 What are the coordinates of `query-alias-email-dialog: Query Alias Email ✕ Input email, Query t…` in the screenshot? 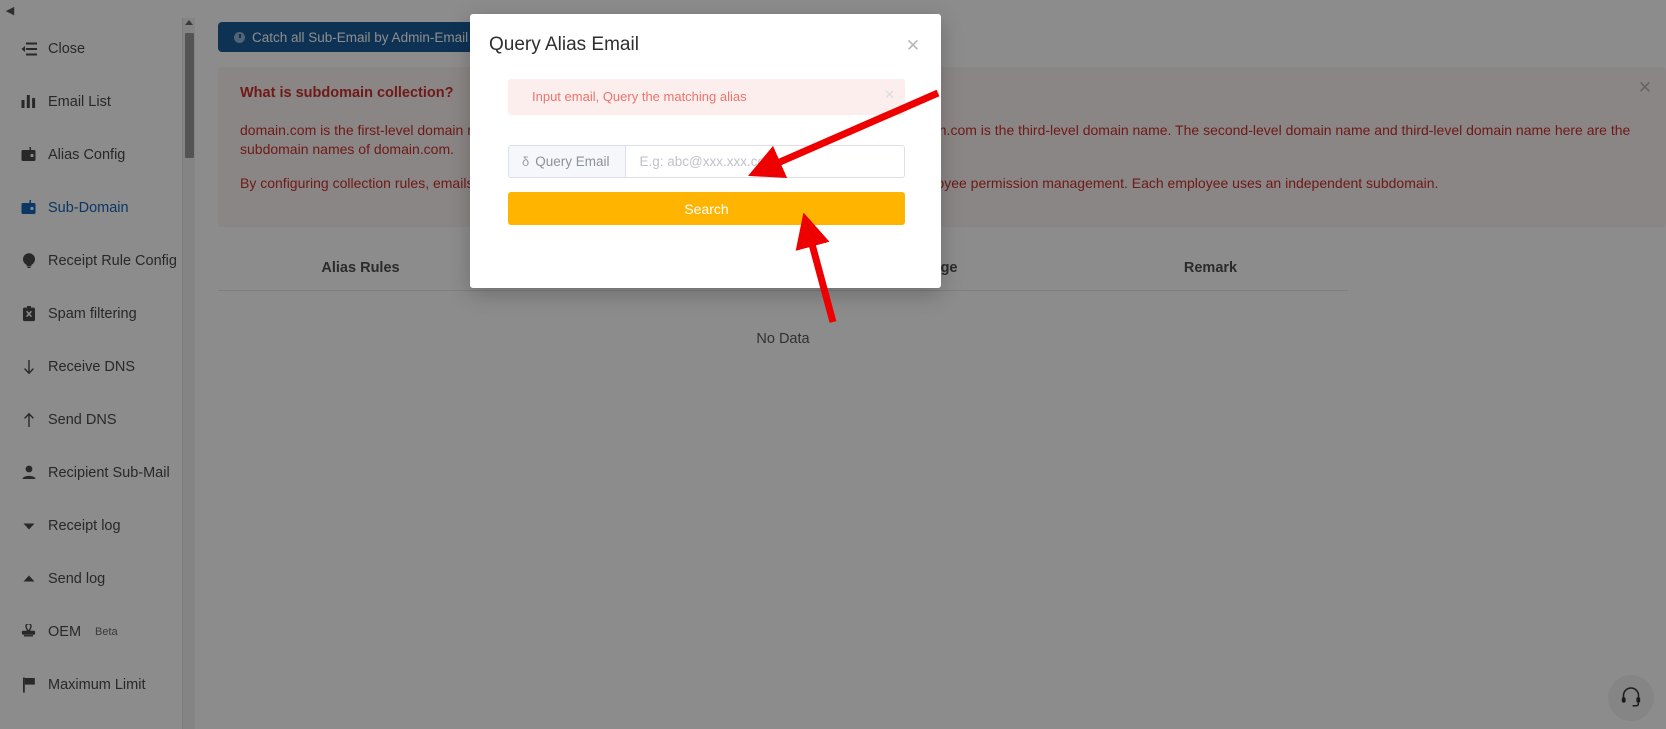 It's located at (705, 151).